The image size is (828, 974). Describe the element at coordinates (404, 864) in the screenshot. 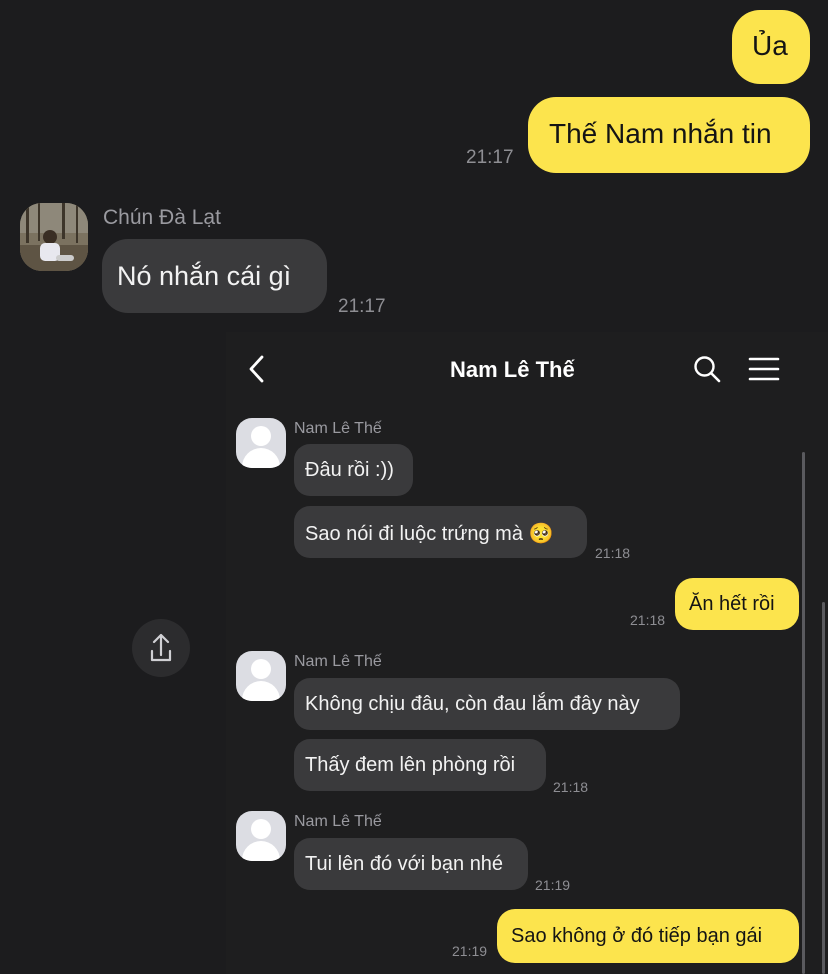

I see `message-text: Tui lên đó với bạn nhé` at that location.